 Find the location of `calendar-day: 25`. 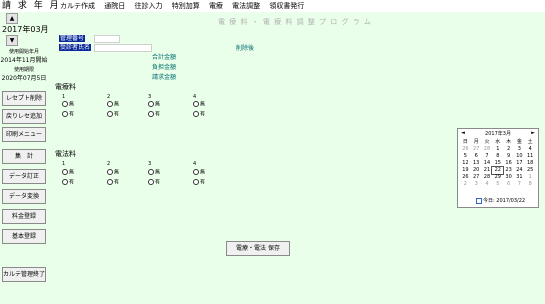

calendar-day: 25 is located at coordinates (530, 170).